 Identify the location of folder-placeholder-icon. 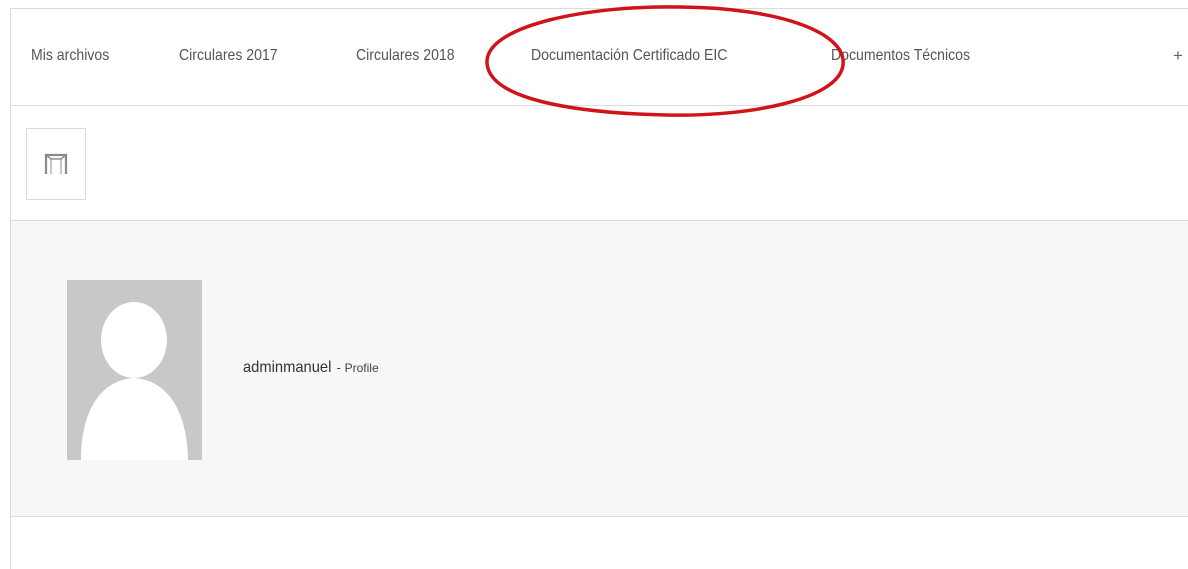
(56, 163).